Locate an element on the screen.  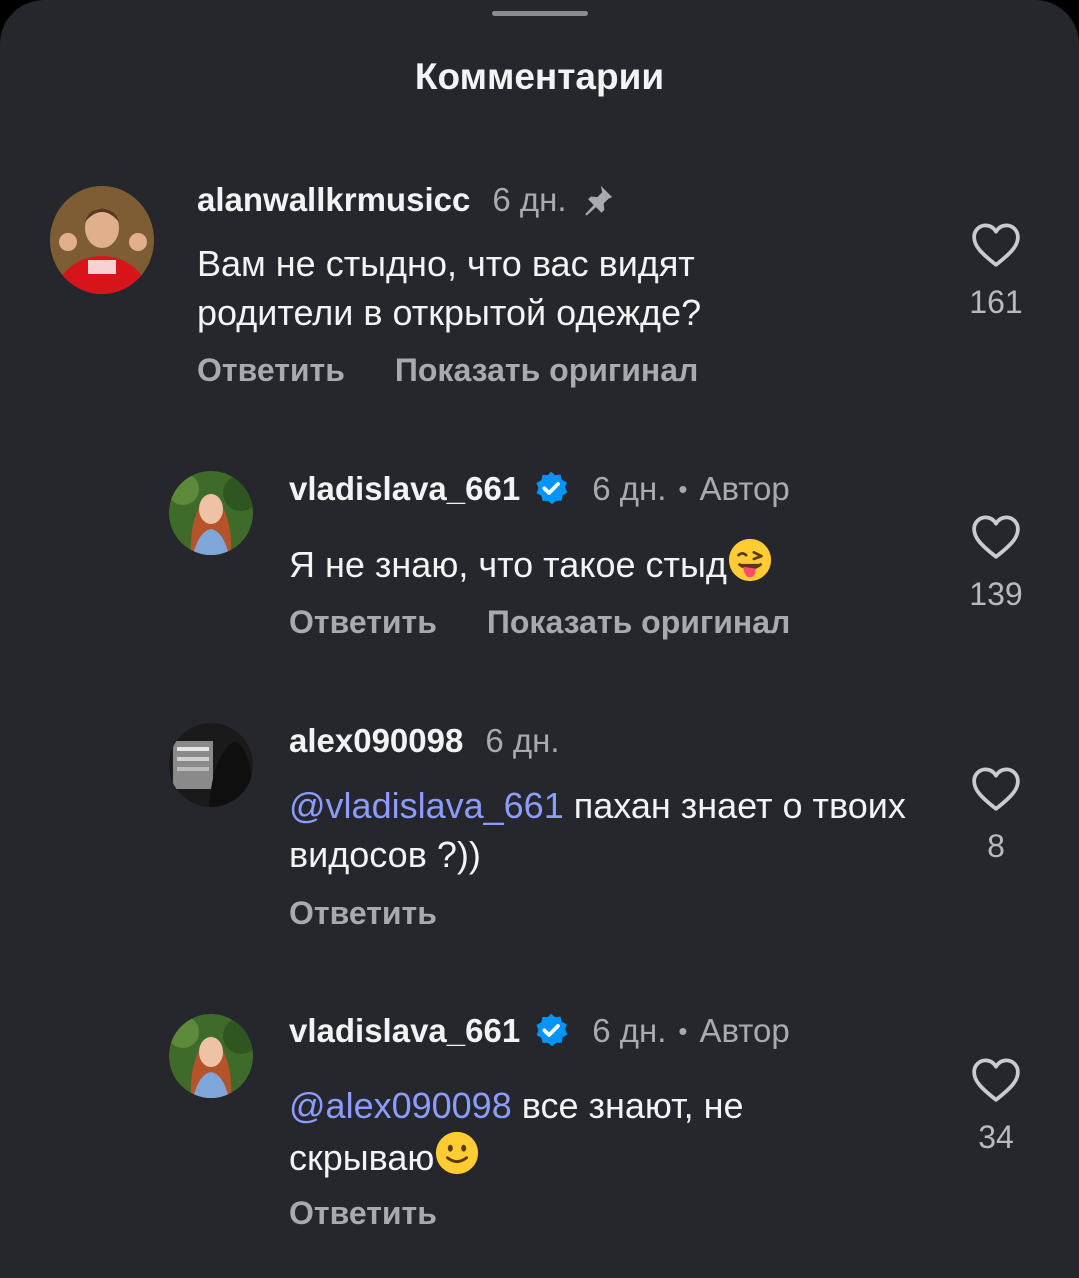
winking-tongue-emoji is located at coordinates (749, 560).